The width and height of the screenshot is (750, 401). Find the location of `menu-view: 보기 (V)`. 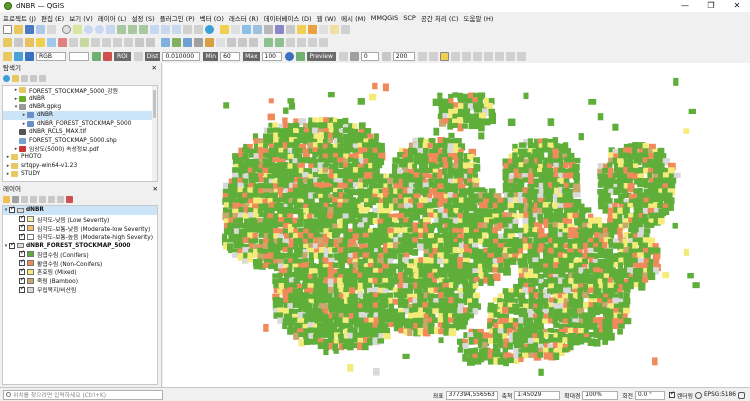

menu-view: 보기 (V) is located at coordinates (81, 18).